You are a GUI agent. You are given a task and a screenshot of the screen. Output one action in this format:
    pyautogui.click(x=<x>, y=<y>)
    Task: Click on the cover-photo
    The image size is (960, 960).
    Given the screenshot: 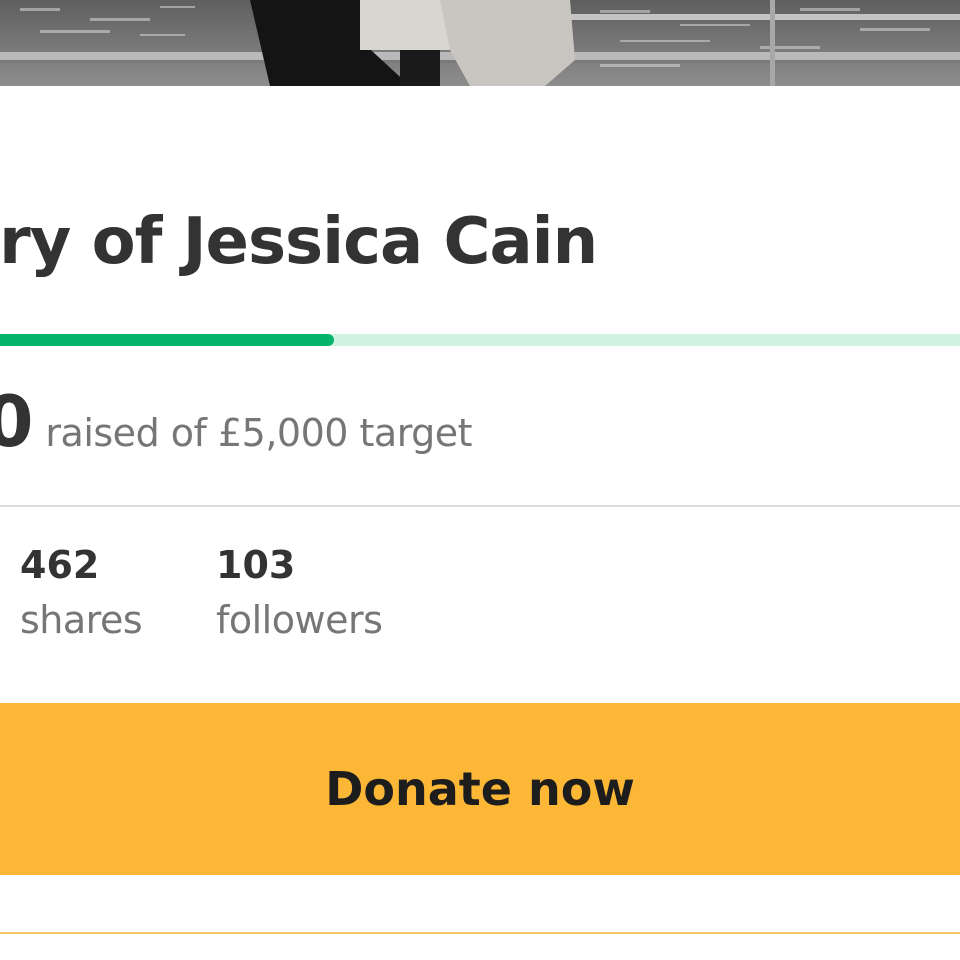 What is the action you would take?
    pyautogui.click(x=480, y=43)
    